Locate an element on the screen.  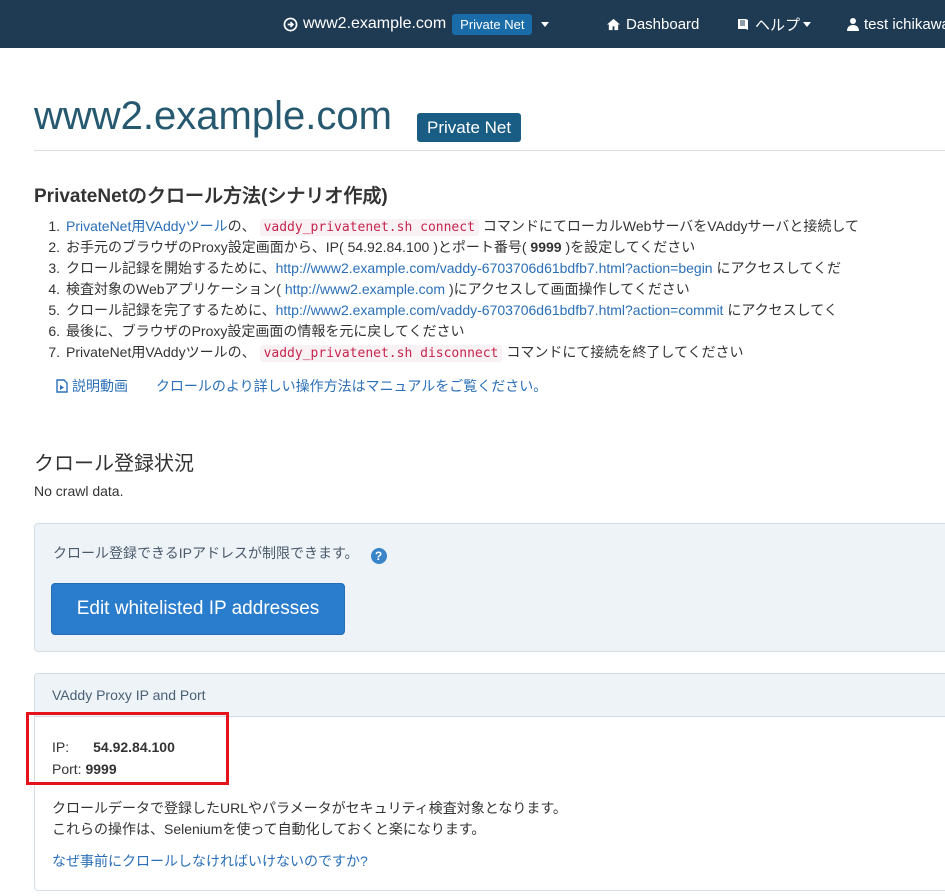
arrow-circle-right-icon is located at coordinates (290, 24).